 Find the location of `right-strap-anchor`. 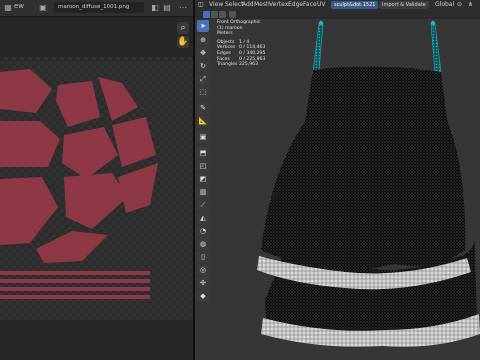

right-strap-anchor is located at coordinates (433, 23).